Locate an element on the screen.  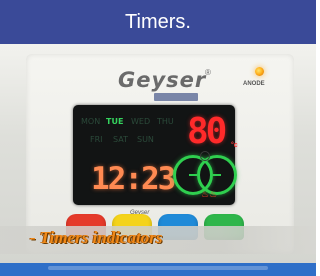
timer-2-hand is located at coordinates (217, 175).